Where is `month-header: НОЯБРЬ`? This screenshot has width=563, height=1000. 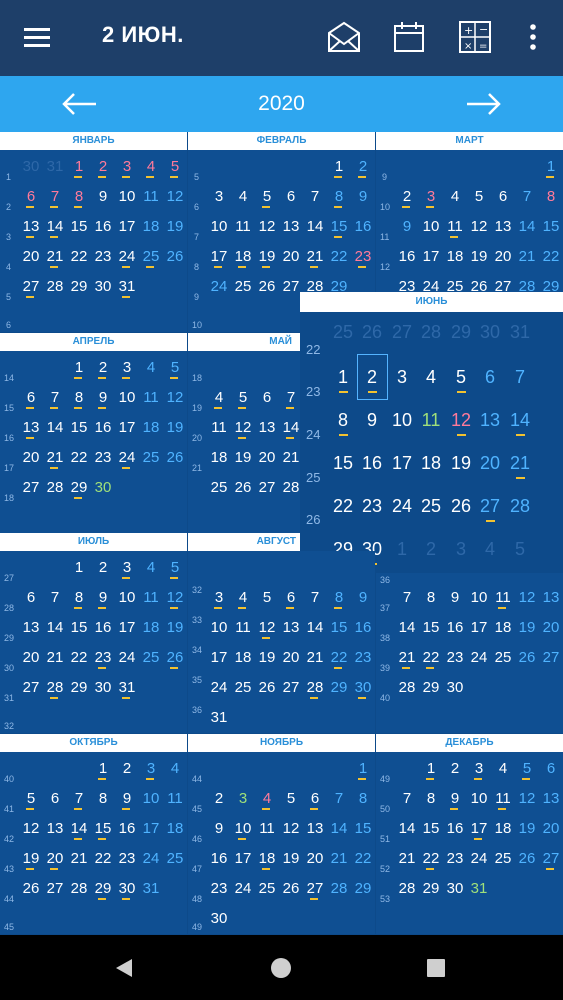
month-header: НОЯБРЬ is located at coordinates (281, 743).